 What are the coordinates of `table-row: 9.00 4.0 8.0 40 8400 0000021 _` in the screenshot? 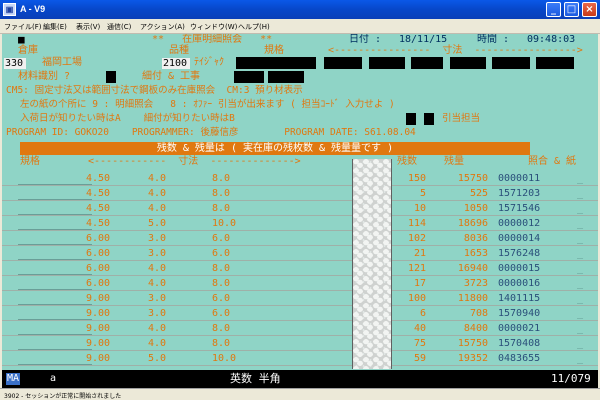 It's located at (300, 329).